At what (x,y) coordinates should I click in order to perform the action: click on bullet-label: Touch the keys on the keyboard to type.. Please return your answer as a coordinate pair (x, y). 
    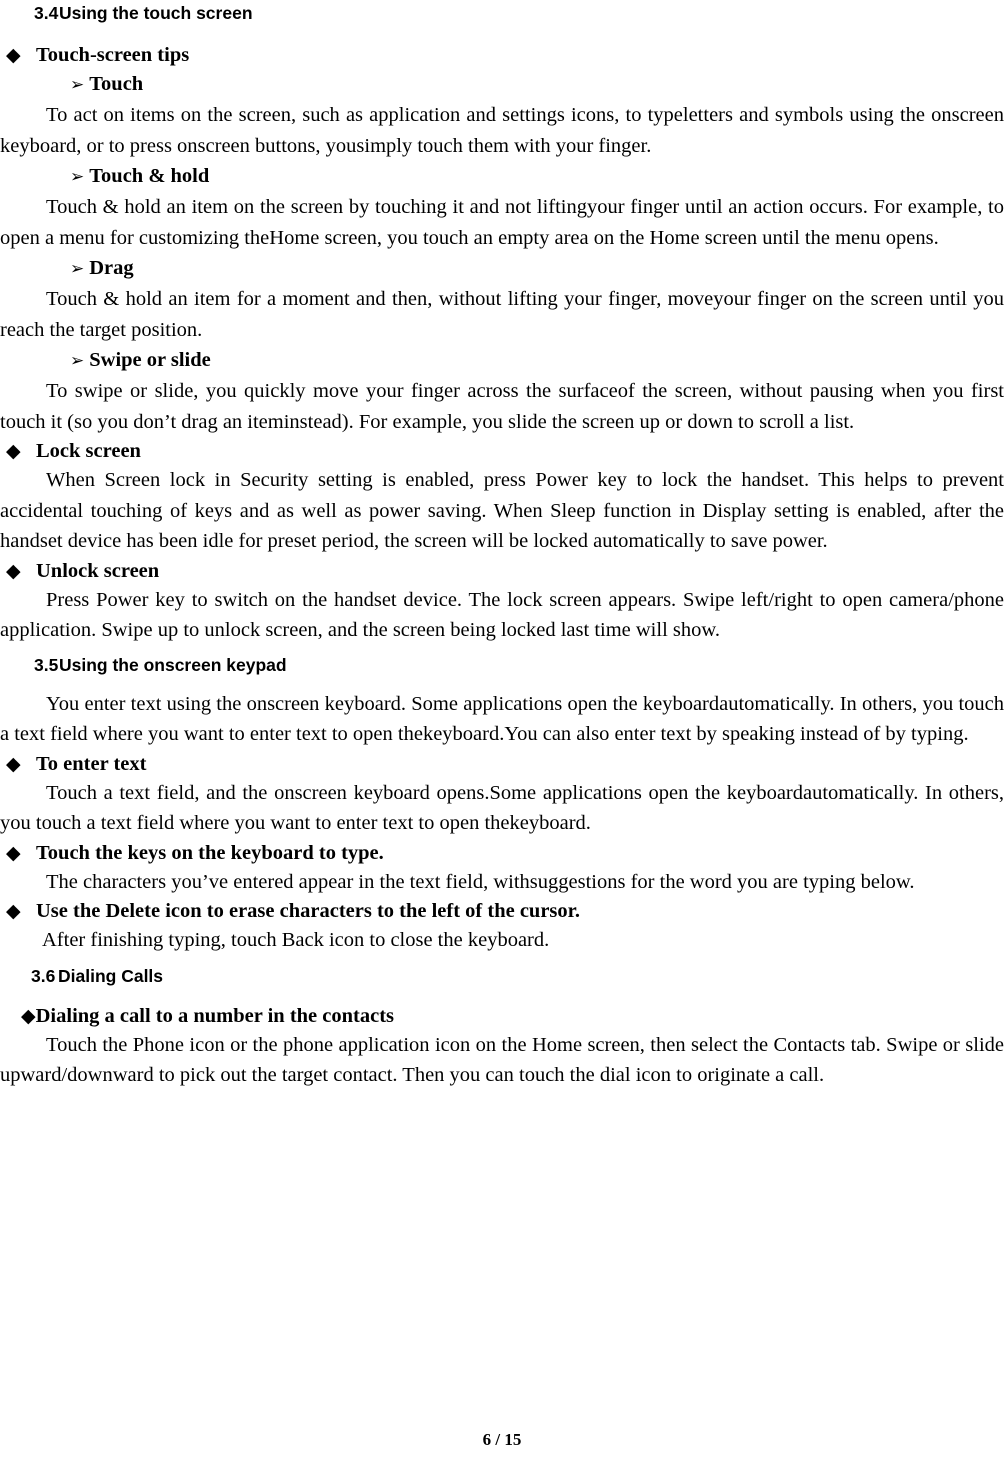
    Looking at the image, I should click on (210, 852).